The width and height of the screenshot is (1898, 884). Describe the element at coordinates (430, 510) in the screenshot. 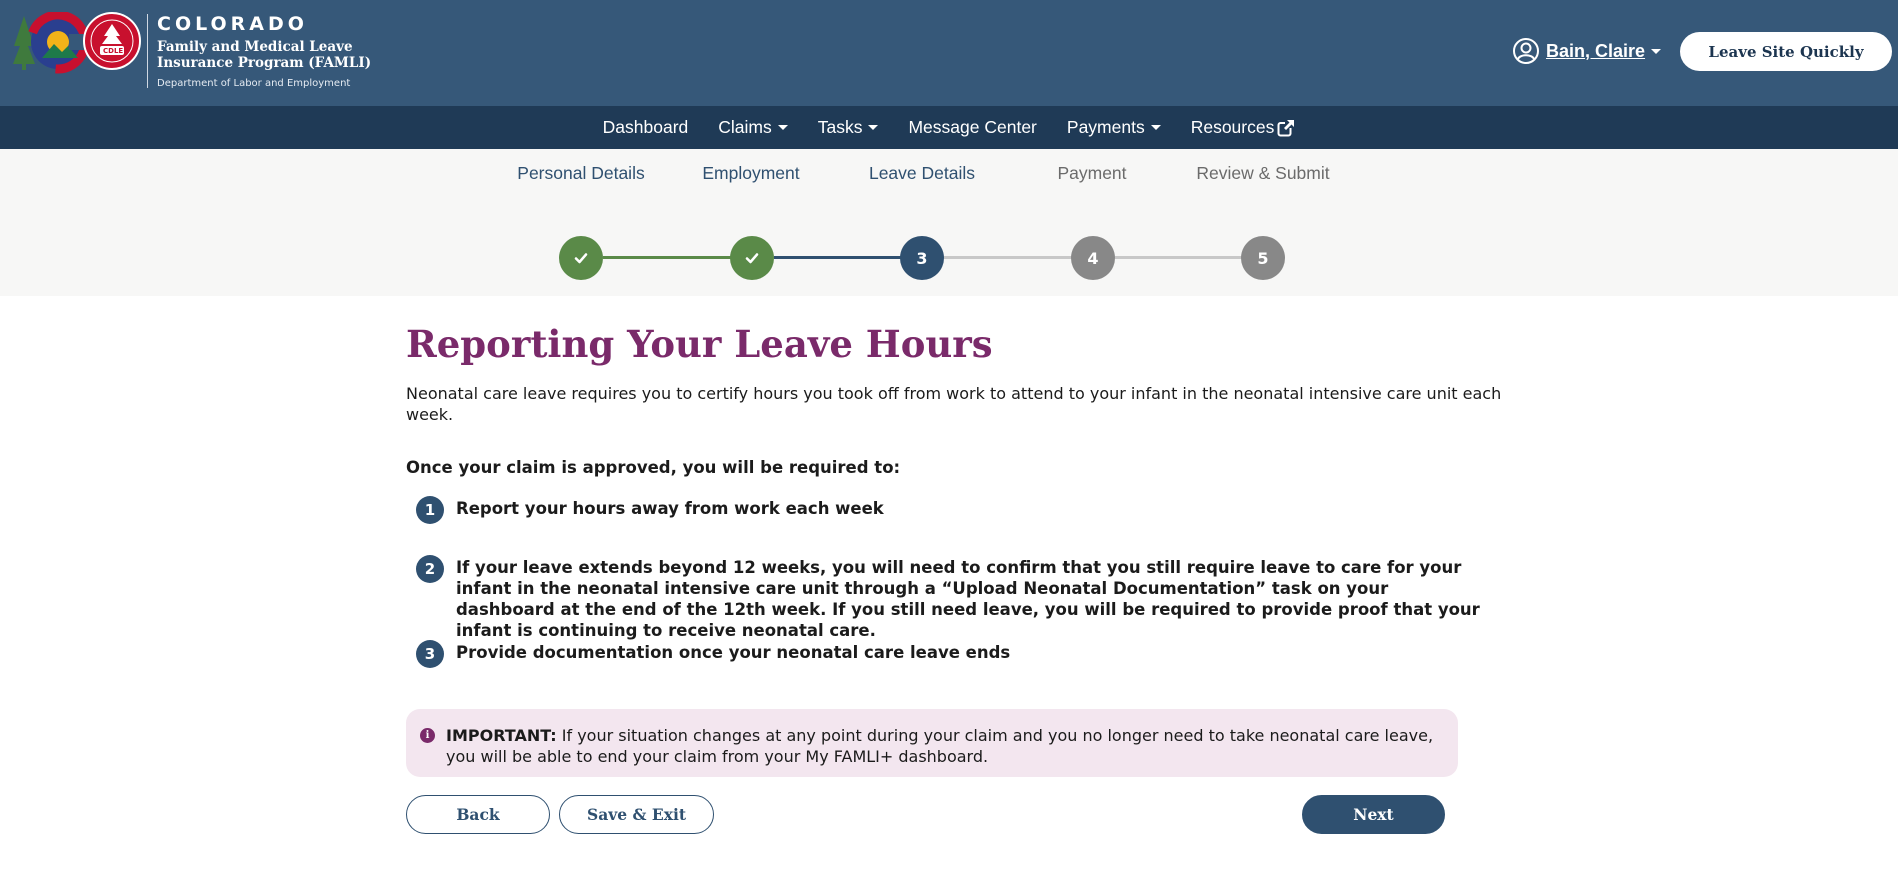

I see `requirement-number-badge: 1` at that location.